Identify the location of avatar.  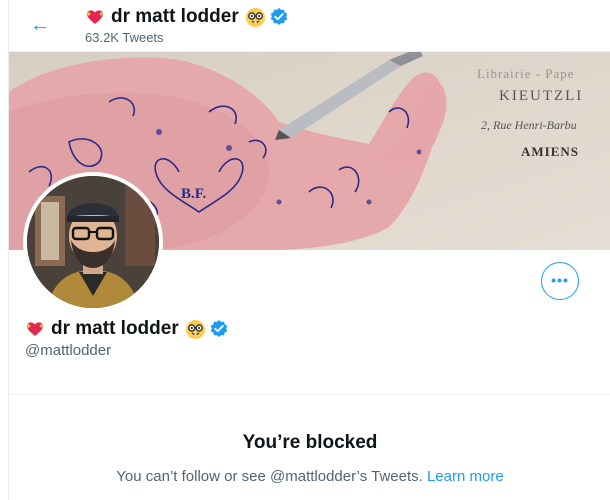
(93, 242).